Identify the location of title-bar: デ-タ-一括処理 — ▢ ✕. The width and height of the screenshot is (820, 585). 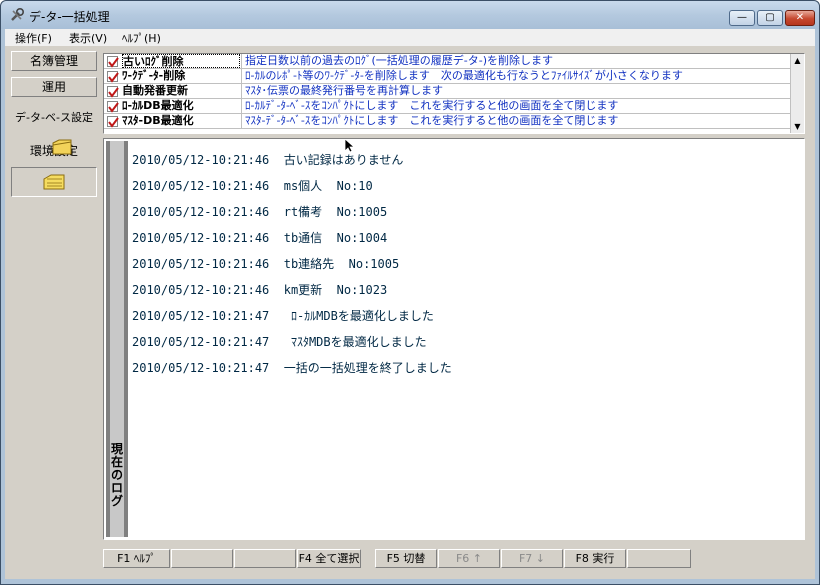
(410, 15).